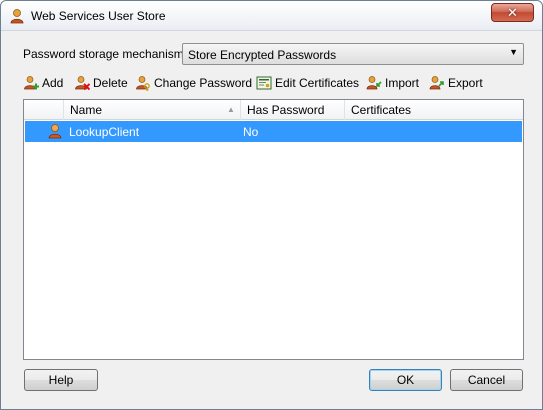 The width and height of the screenshot is (543, 410). I want to click on row-name: LookupClient, so click(104, 132).